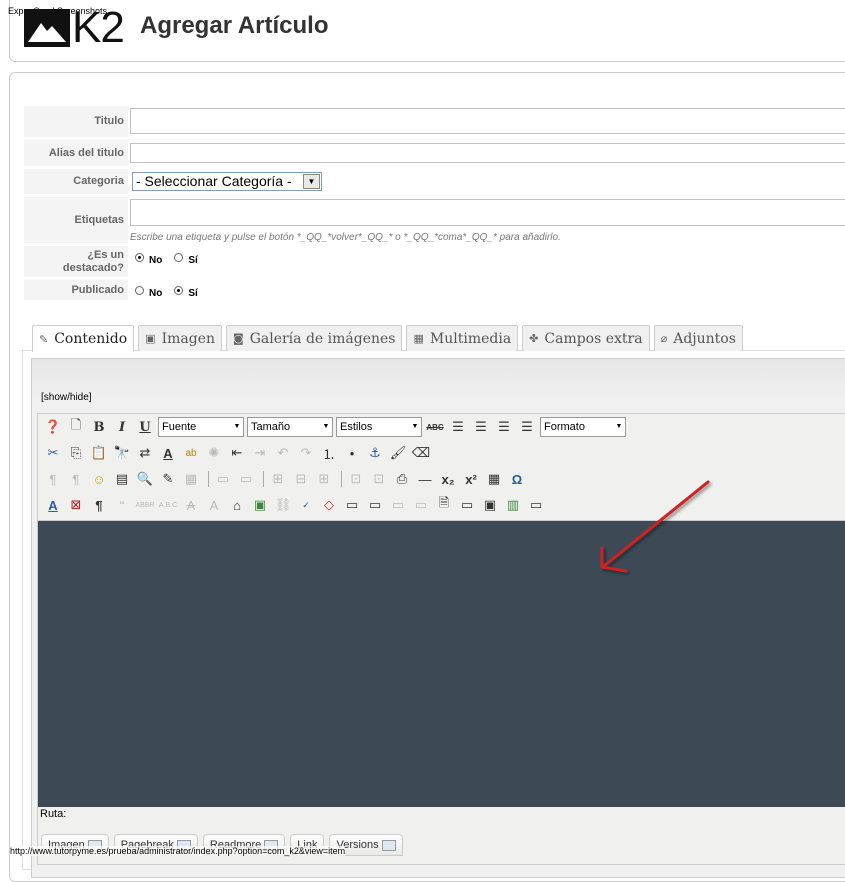 Image resolution: width=845 pixels, height=882 pixels. Describe the element at coordinates (283, 505) in the screenshot. I see `link-icon: ⛓` at that location.